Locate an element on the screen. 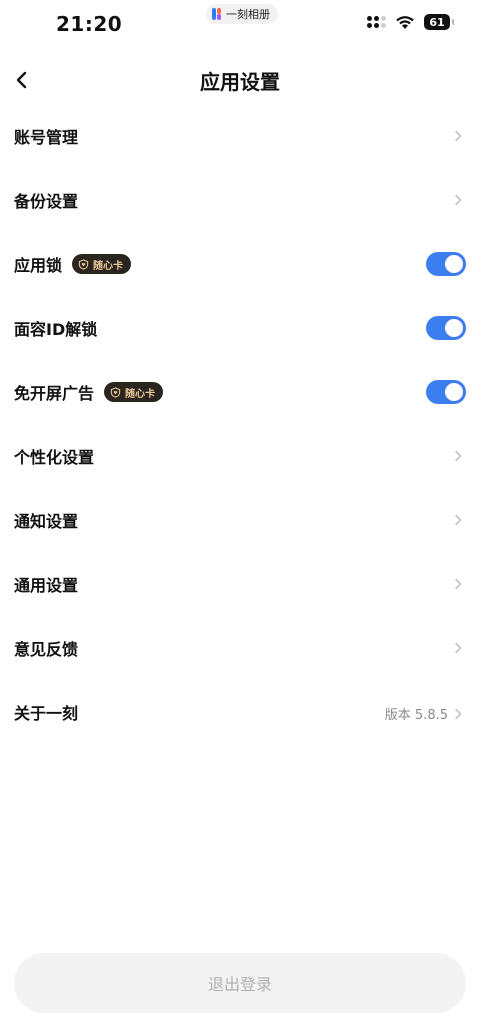  battery-icon: 61 is located at coordinates (439, 22).